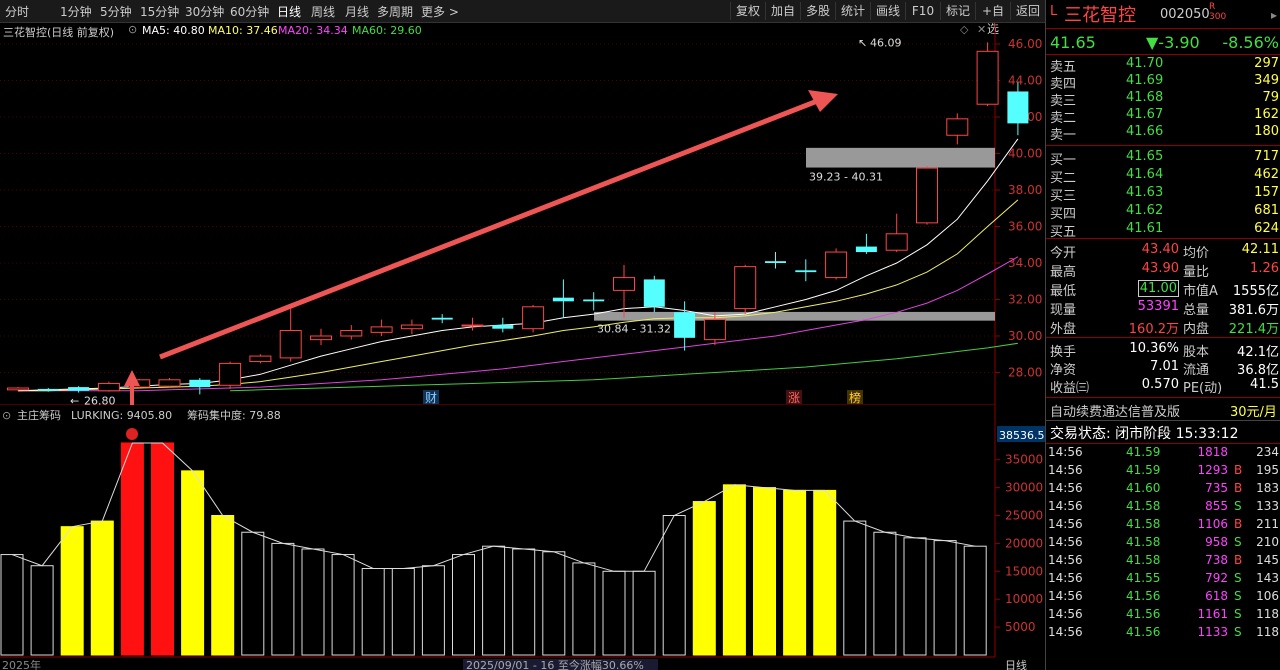 The height and width of the screenshot is (670, 1280). What do you see at coordinates (1063, 214) in the screenshot?
I see `bid-label: 买四` at bounding box center [1063, 214].